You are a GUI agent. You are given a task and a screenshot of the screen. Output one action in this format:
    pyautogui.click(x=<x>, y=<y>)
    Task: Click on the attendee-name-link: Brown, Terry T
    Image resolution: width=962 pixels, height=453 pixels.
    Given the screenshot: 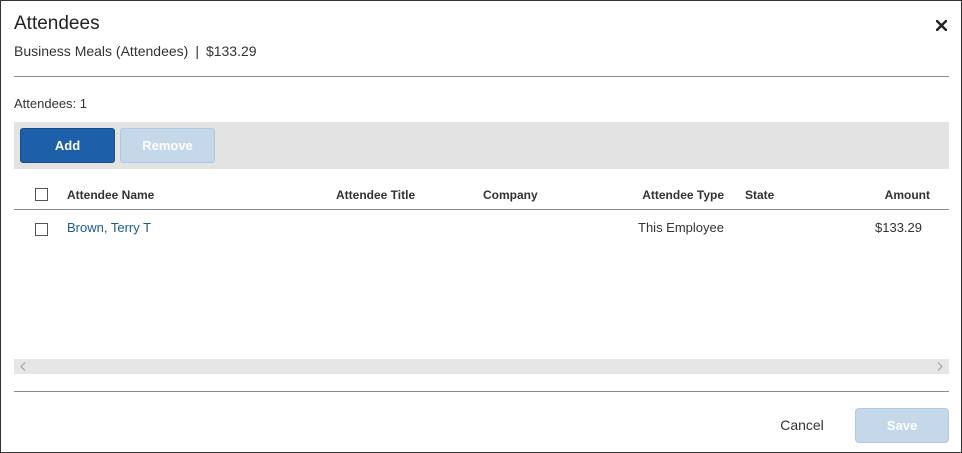 What is the action you would take?
    pyautogui.click(x=109, y=227)
    